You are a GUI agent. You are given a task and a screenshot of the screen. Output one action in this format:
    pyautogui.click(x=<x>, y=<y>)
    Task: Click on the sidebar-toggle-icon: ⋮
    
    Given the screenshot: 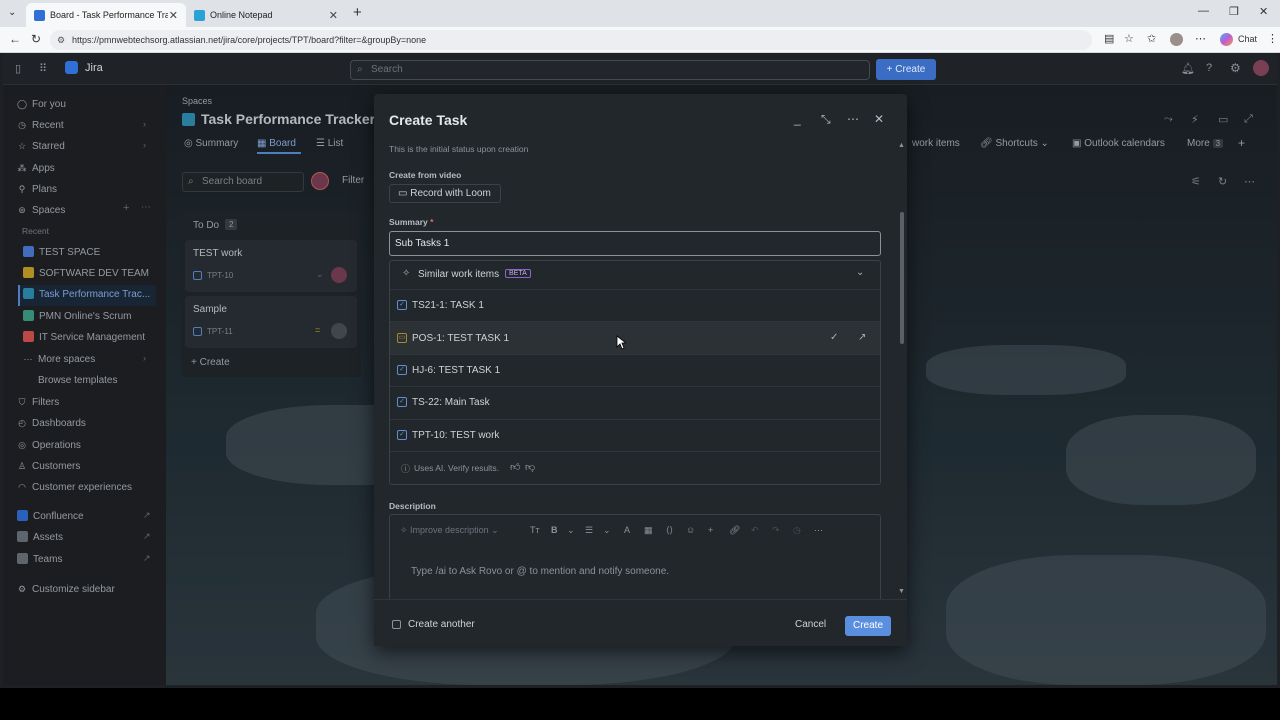 What is the action you would take?
    pyautogui.click(x=1272, y=38)
    